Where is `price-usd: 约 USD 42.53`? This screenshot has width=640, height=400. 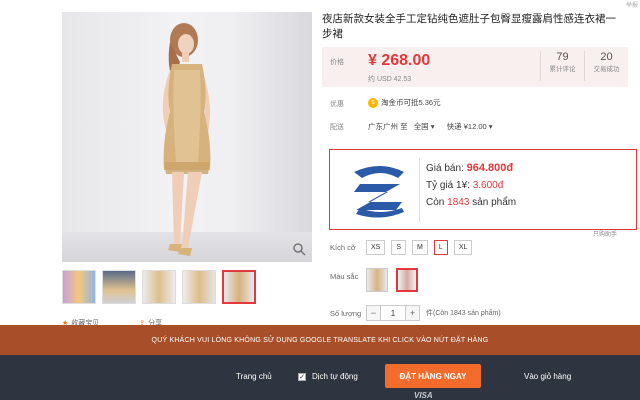 price-usd: 约 USD 42.53 is located at coordinates (390, 79).